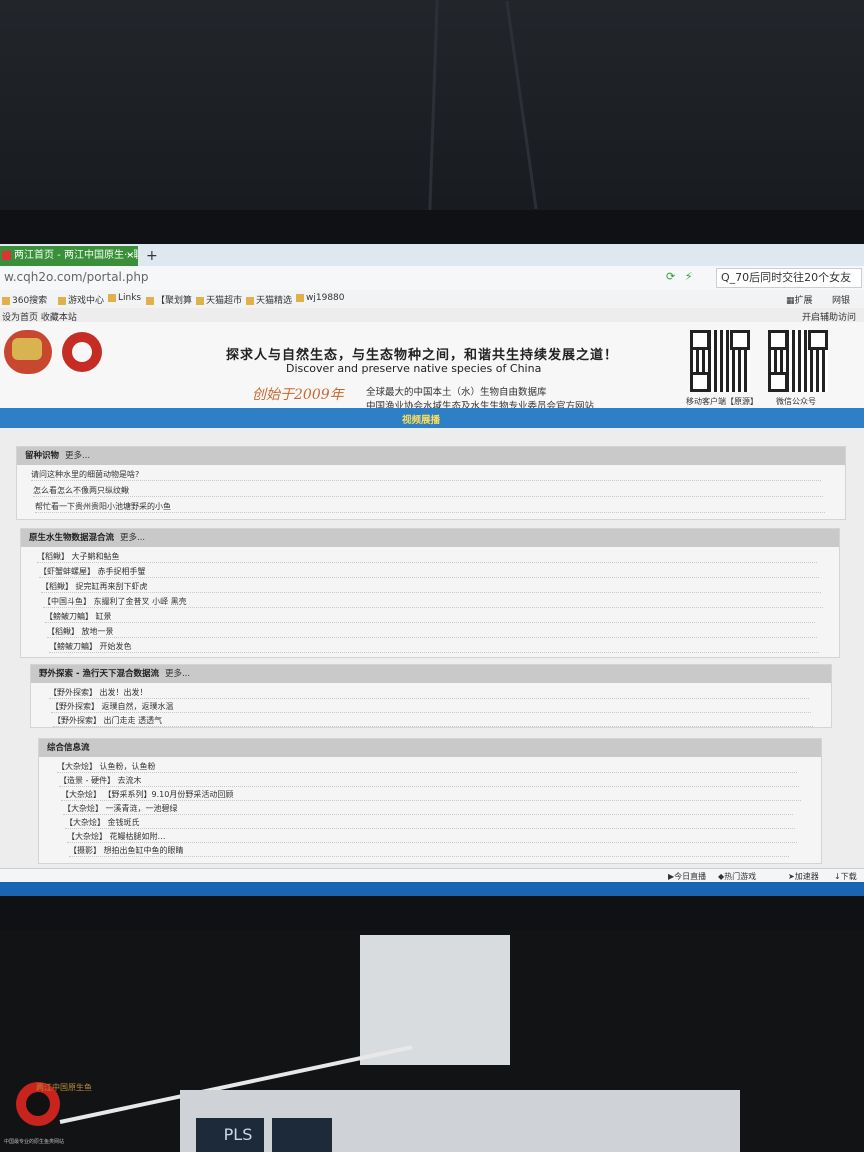  What do you see at coordinates (421, 419) in the screenshot?
I see `nav-item-video: 视频展播` at bounding box center [421, 419].